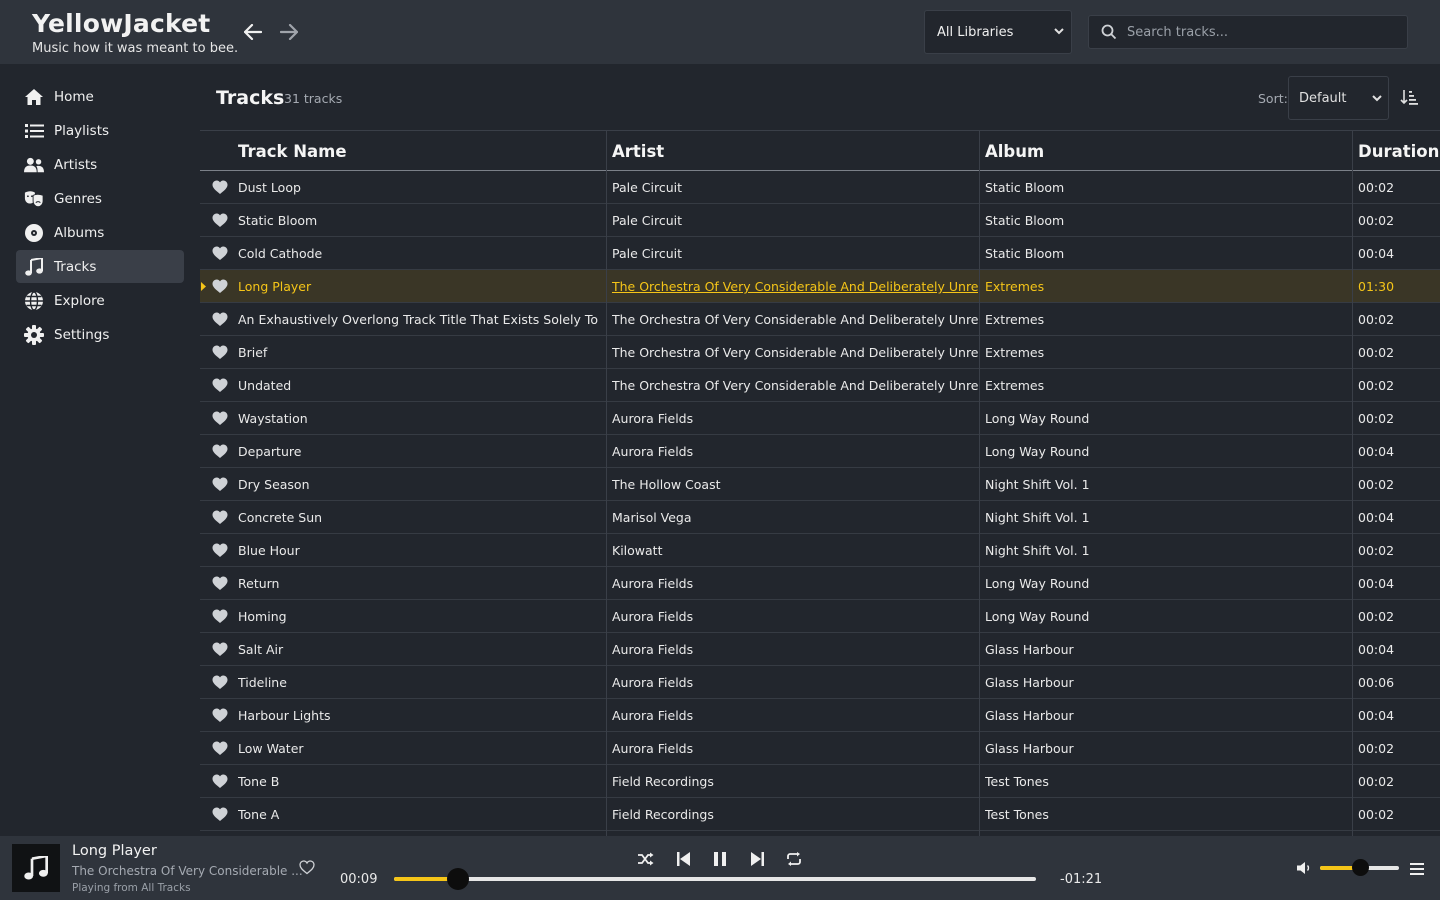 The image size is (1440, 900). I want to click on artist-link: The Hollow Coast, so click(666, 484).